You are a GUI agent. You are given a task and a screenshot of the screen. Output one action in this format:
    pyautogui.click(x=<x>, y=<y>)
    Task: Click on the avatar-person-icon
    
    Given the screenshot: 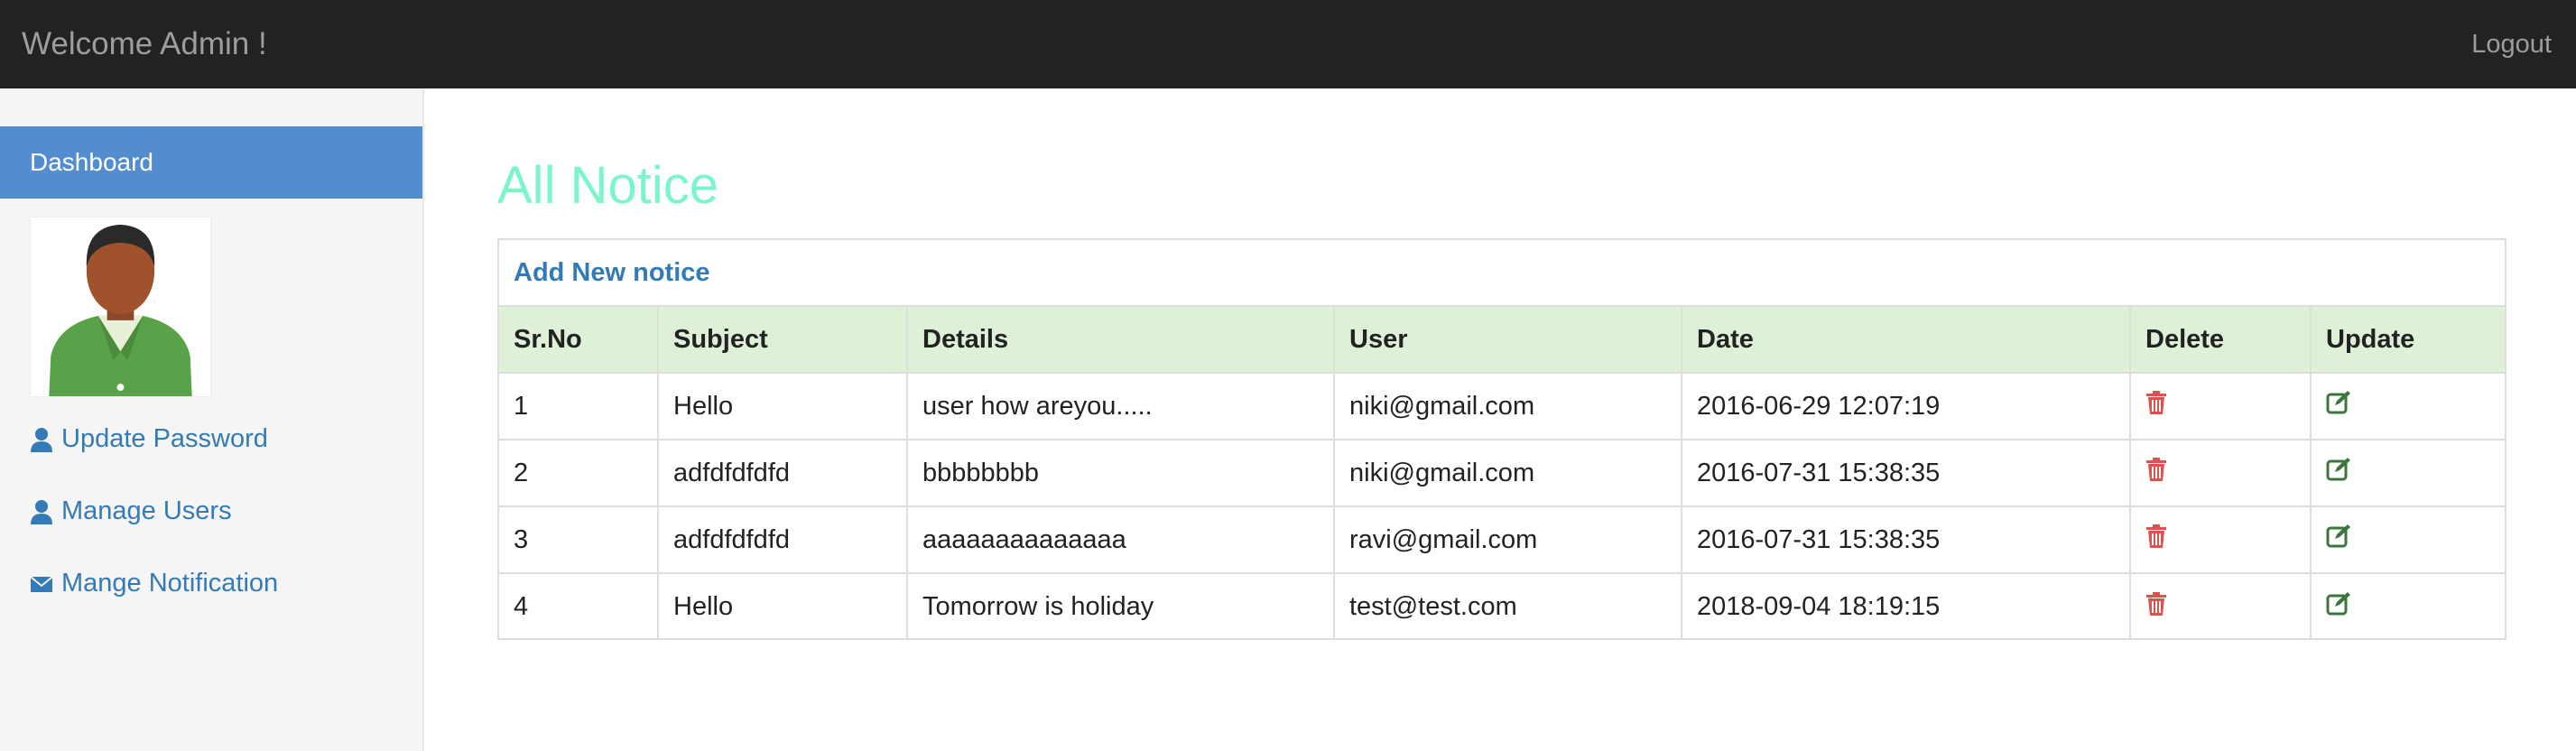 What is the action you would take?
    pyautogui.click(x=121, y=310)
    